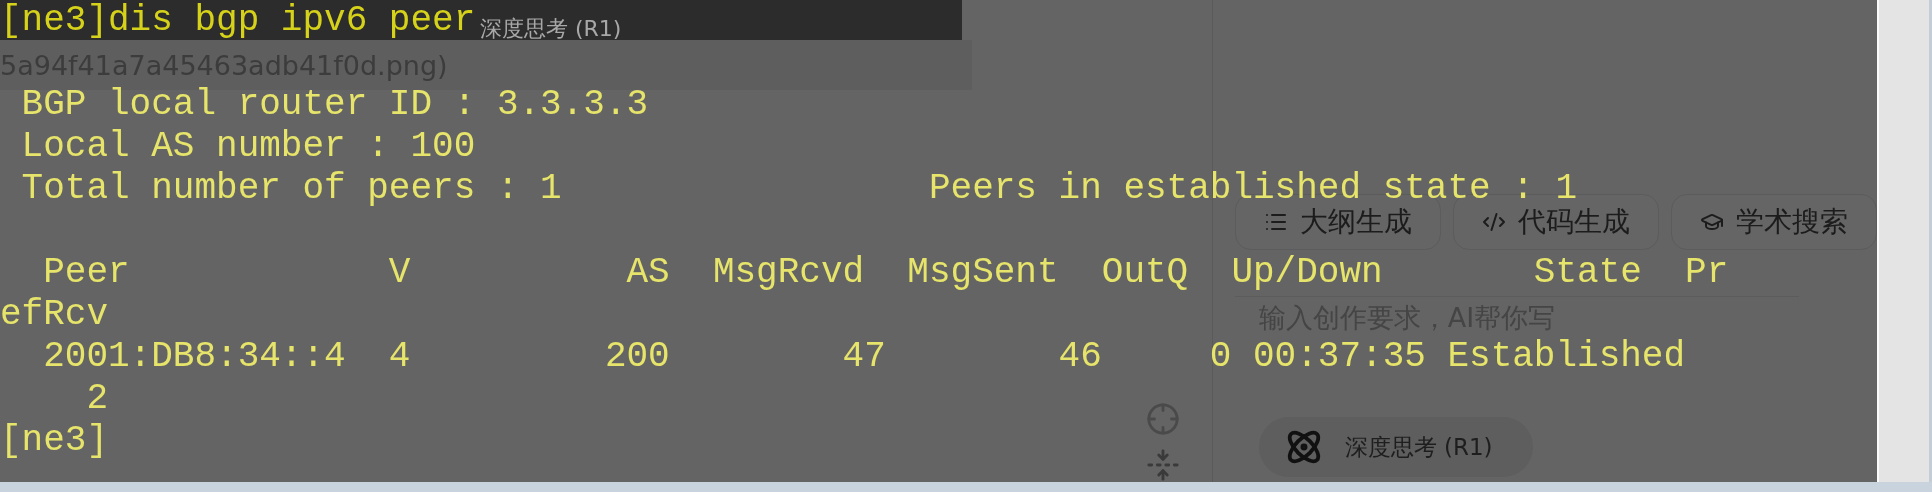 The image size is (1932, 492). I want to click on fold-arrows-icon, so click(1162, 465).